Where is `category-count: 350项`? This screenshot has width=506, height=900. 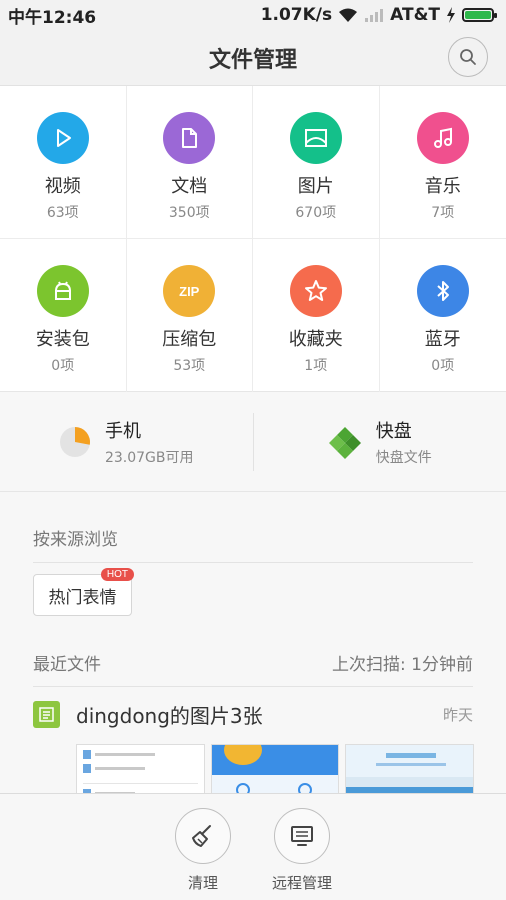 category-count: 350项 is located at coordinates (189, 213).